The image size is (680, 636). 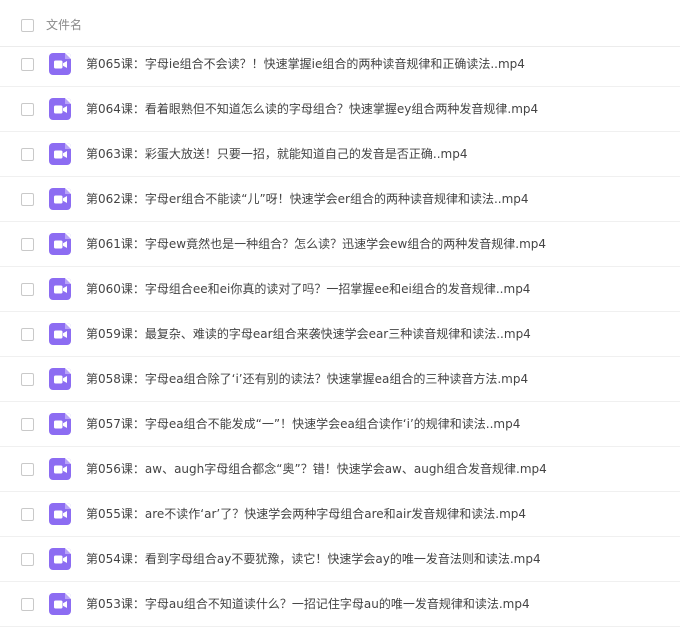 I want to click on file-list-header: 文件名, so click(x=340, y=23).